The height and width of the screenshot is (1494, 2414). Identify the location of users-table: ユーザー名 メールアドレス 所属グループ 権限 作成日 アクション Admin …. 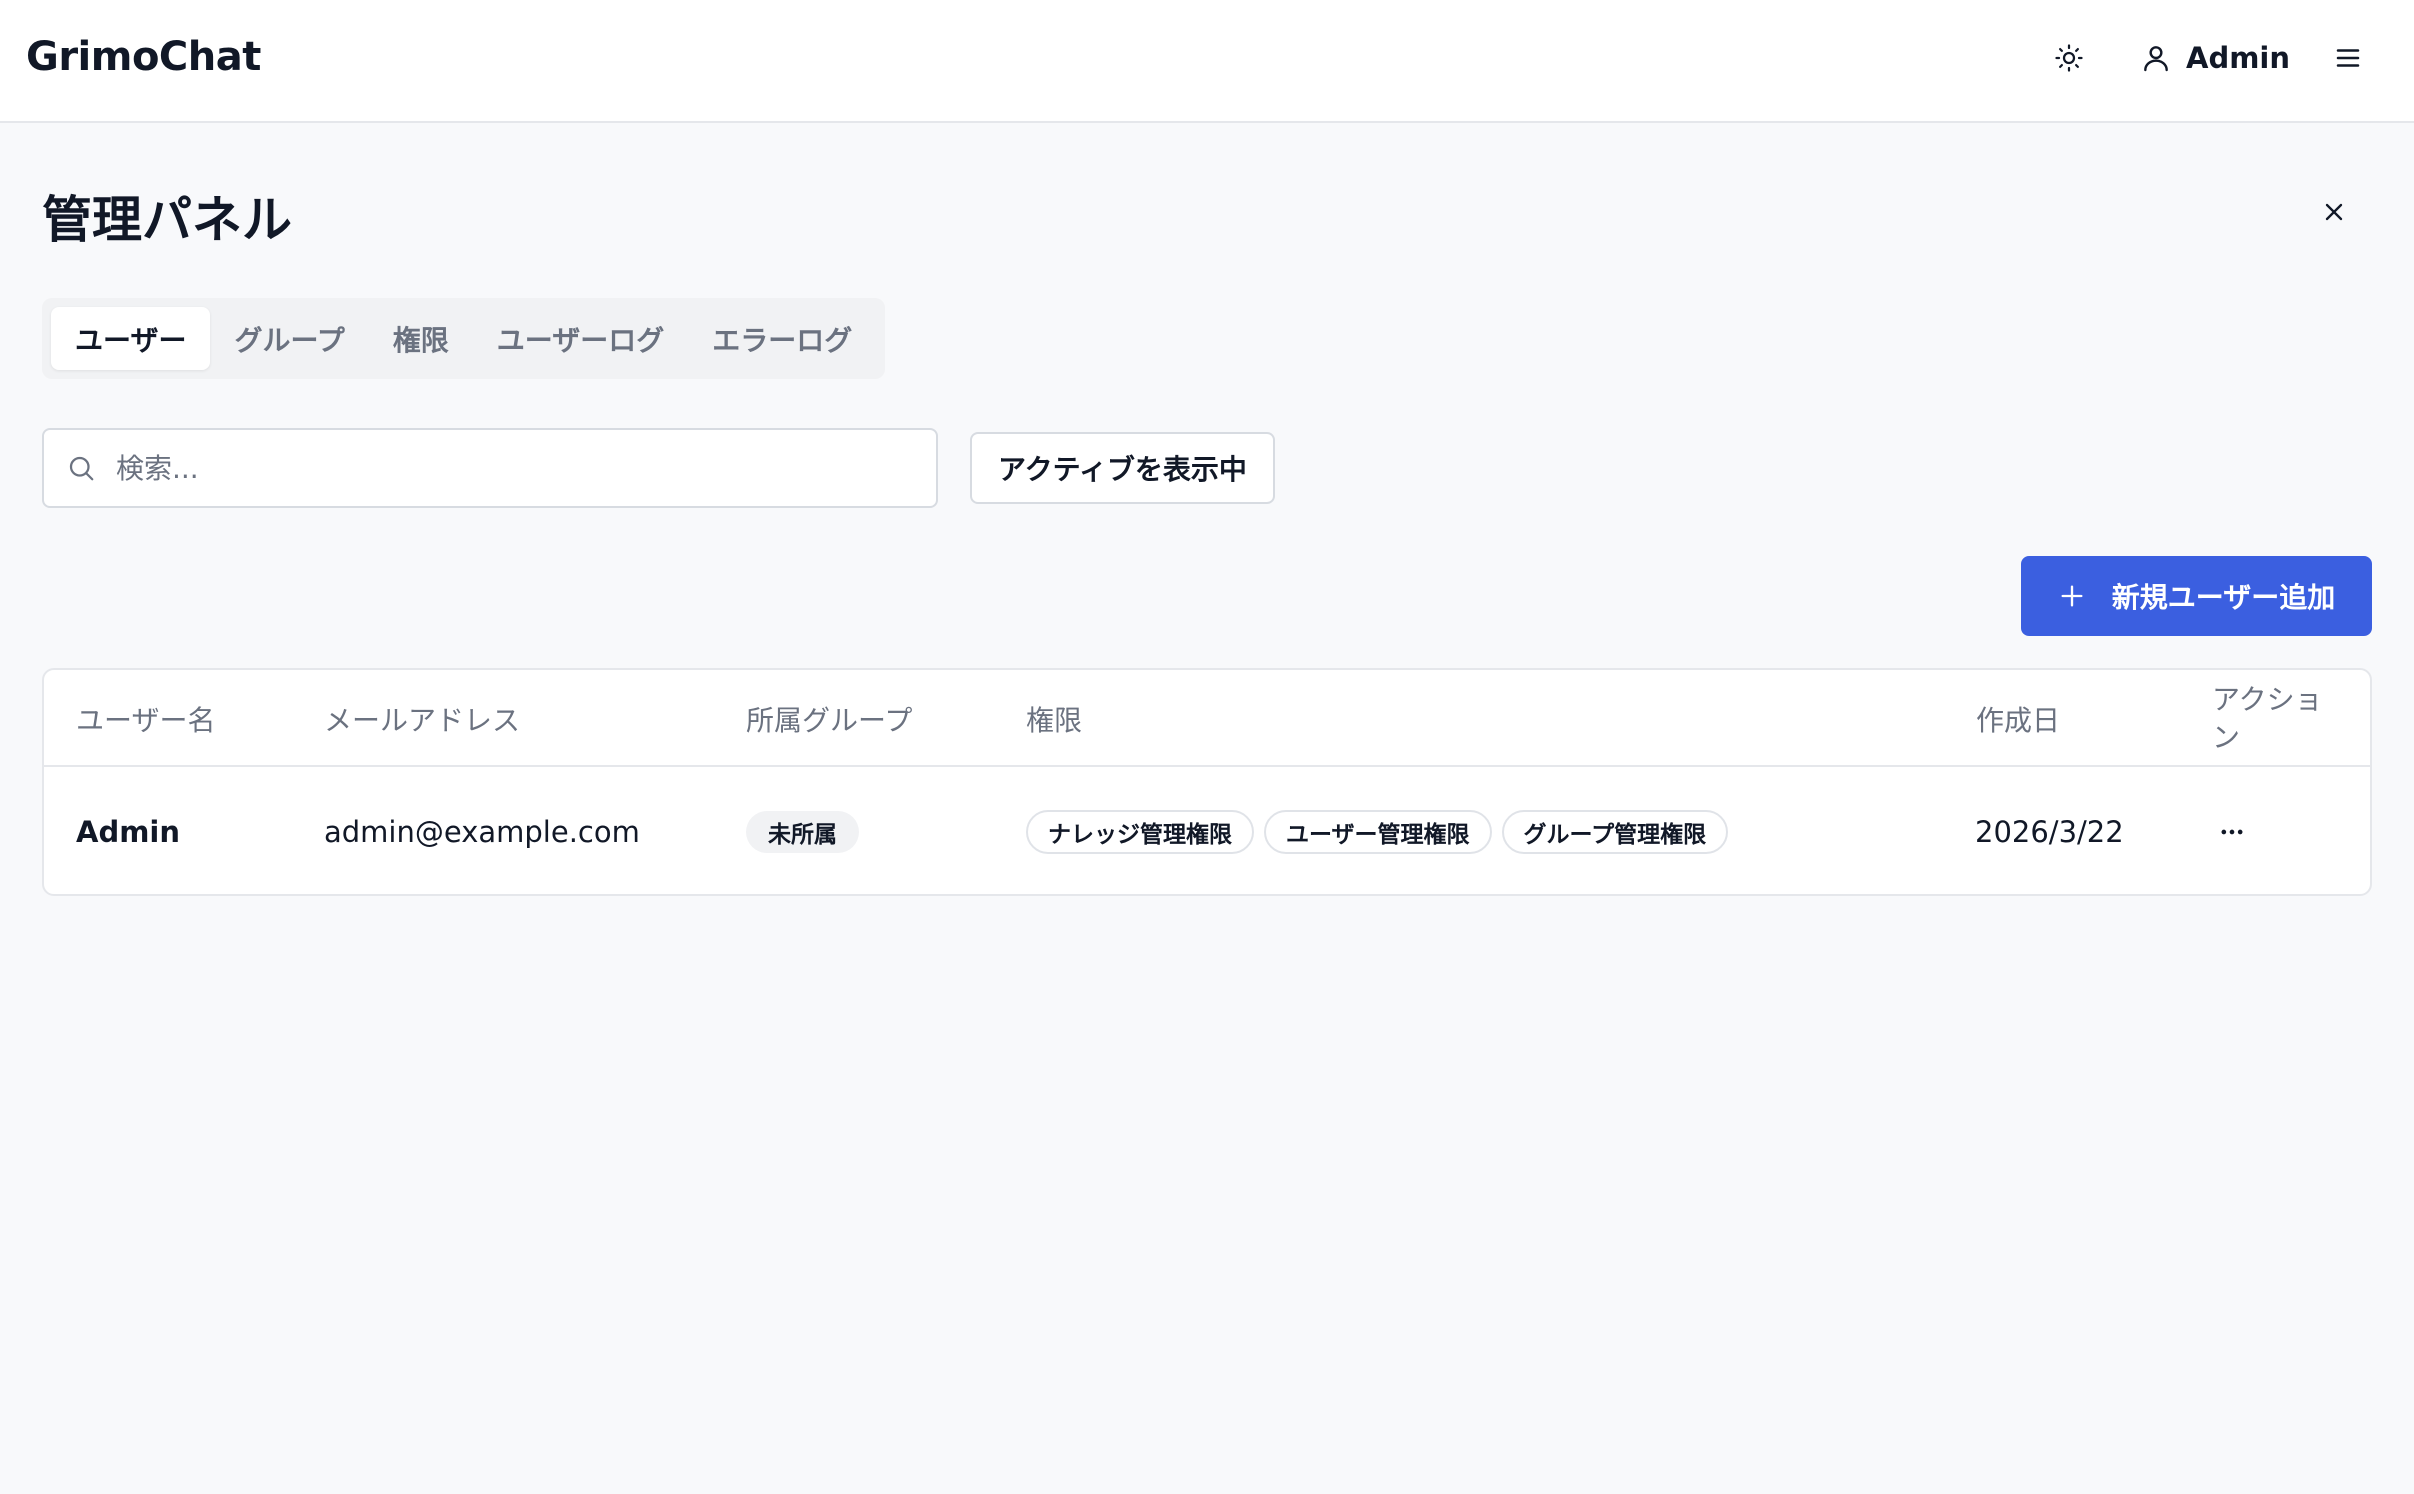
(1207, 782).